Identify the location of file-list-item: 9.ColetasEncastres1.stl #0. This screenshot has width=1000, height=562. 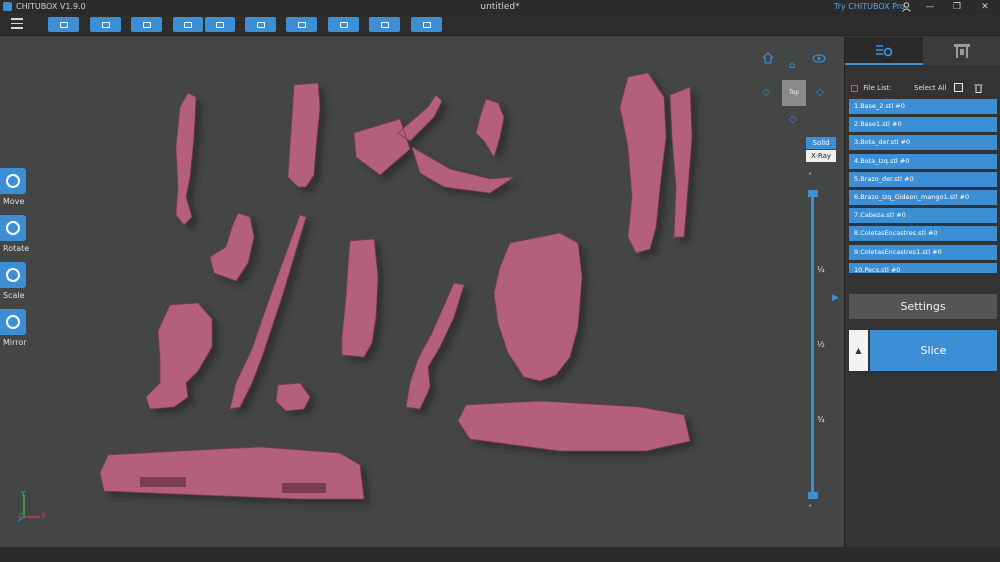
(923, 252).